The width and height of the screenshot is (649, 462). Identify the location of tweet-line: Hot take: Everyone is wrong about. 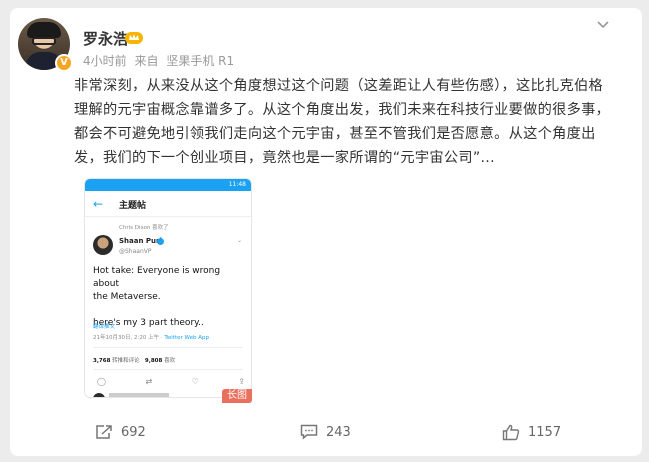
(157, 277).